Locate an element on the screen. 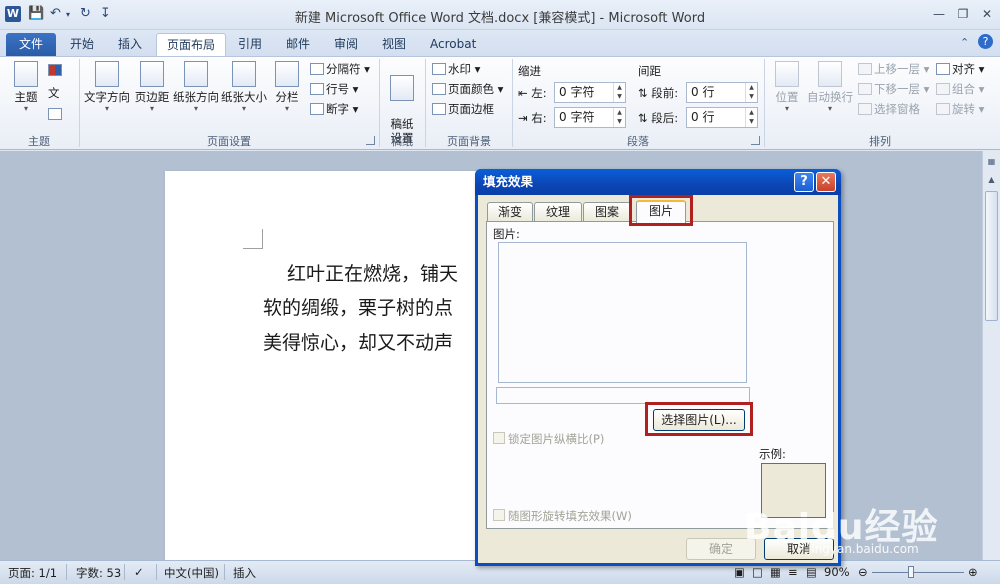 Image resolution: width=1000 pixels, height=584 pixels. margins-icon is located at coordinates (152, 74).